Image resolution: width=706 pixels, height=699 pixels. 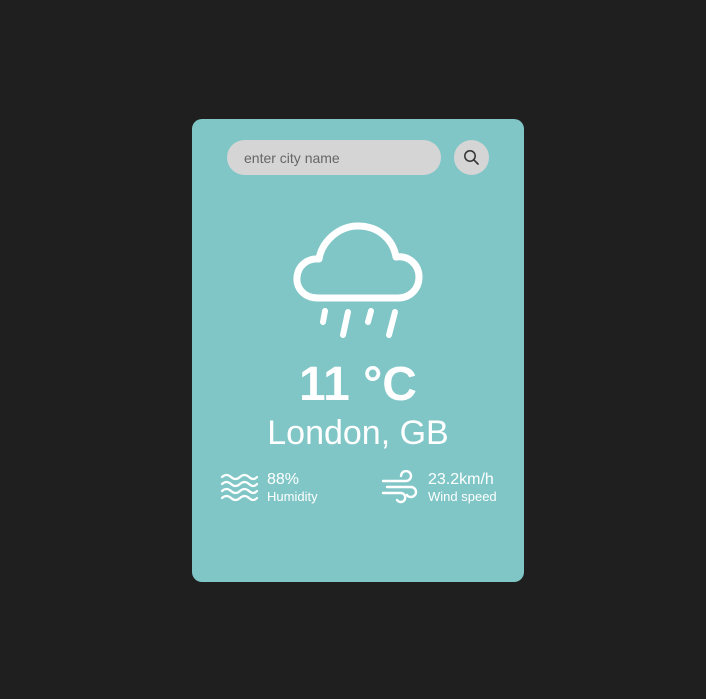 What do you see at coordinates (358, 384) in the screenshot?
I see `temperature: 11 °C` at bounding box center [358, 384].